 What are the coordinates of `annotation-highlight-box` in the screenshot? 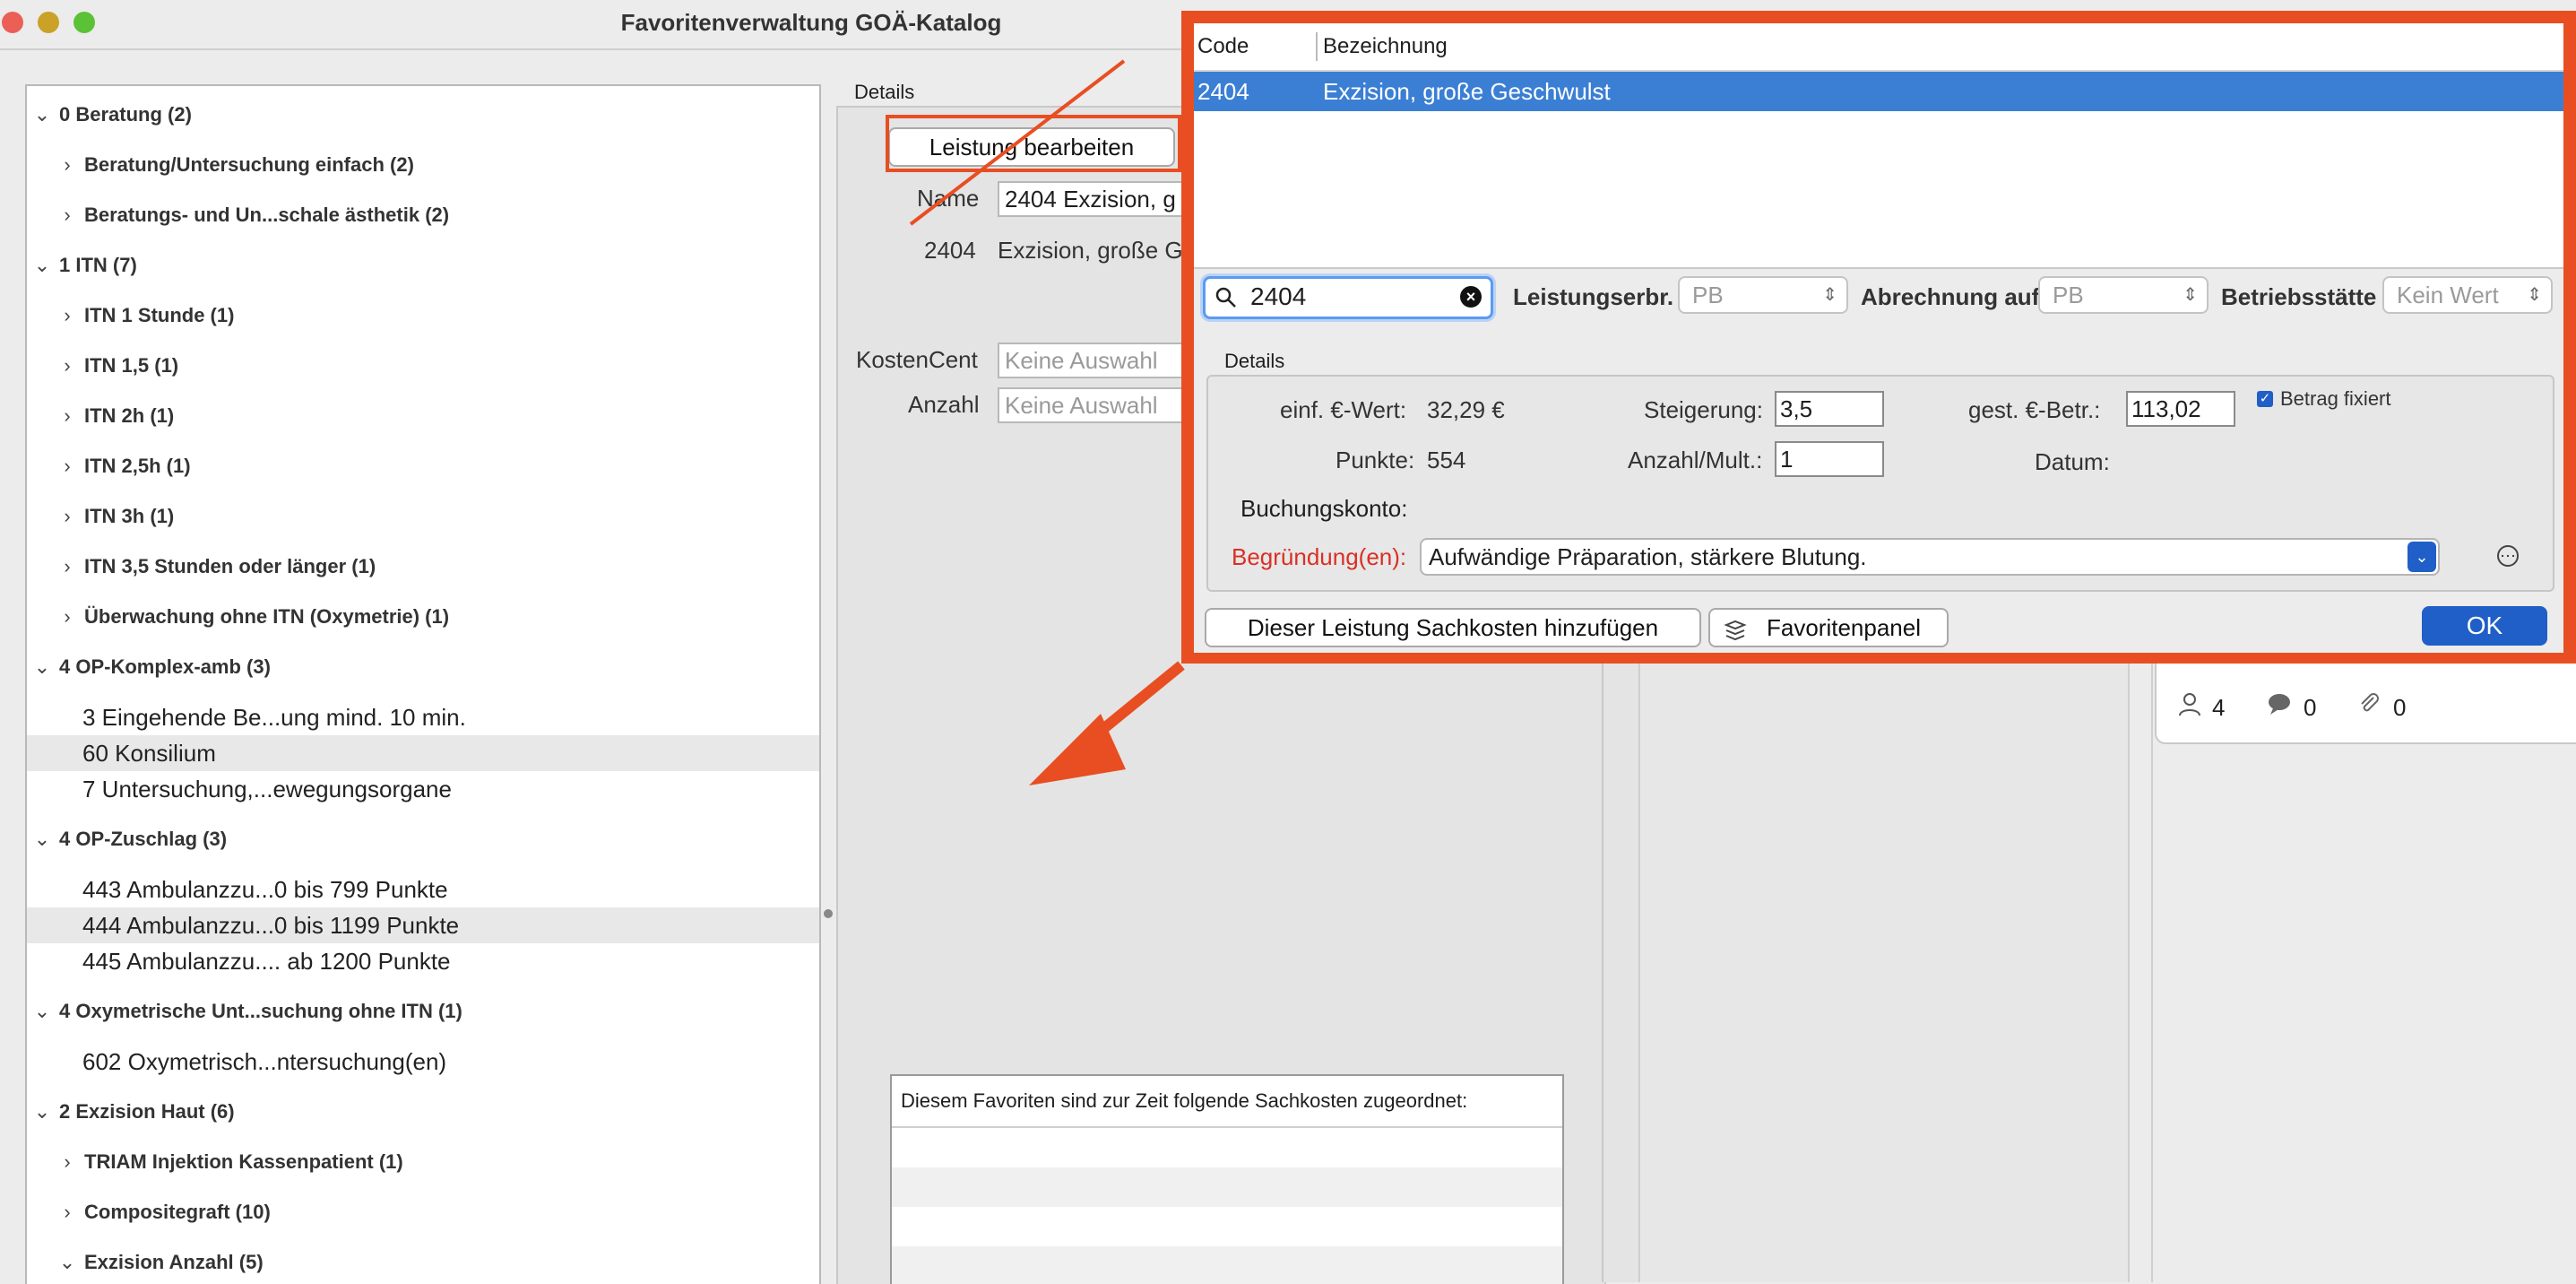 It's located at (1033, 143).